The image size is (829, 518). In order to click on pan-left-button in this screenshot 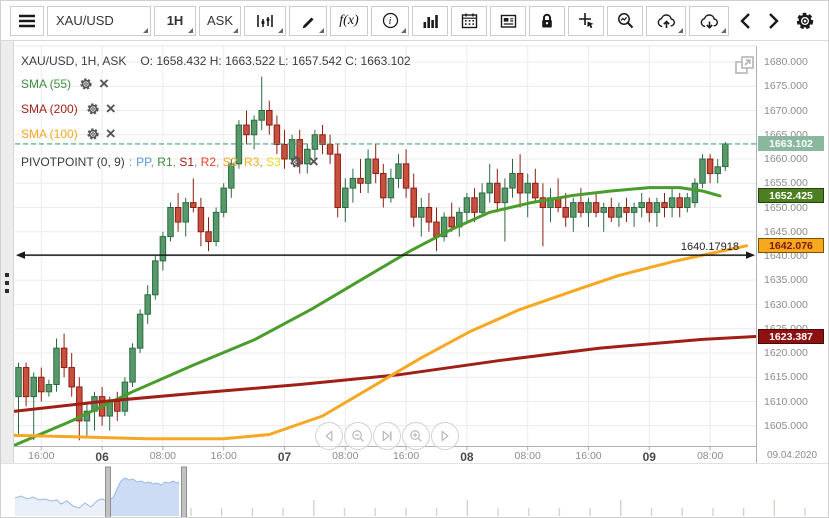, I will do `click(329, 436)`.